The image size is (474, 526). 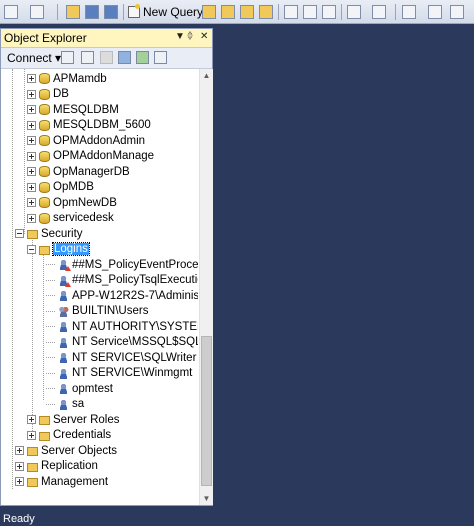 I want to click on tree-node: OpMDB, so click(x=60, y=187).